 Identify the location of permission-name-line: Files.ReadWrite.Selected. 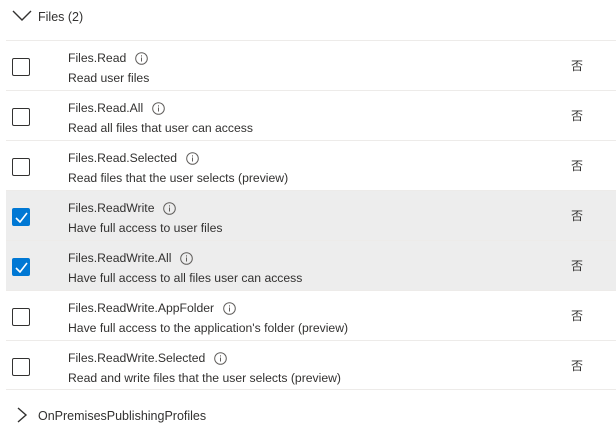
(148, 358).